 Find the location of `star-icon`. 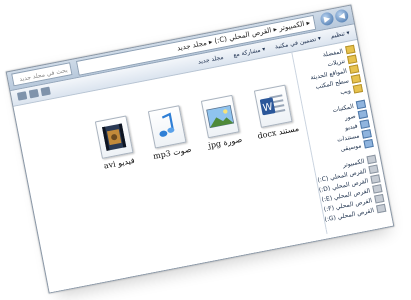

star-icon is located at coordinates (350, 49).